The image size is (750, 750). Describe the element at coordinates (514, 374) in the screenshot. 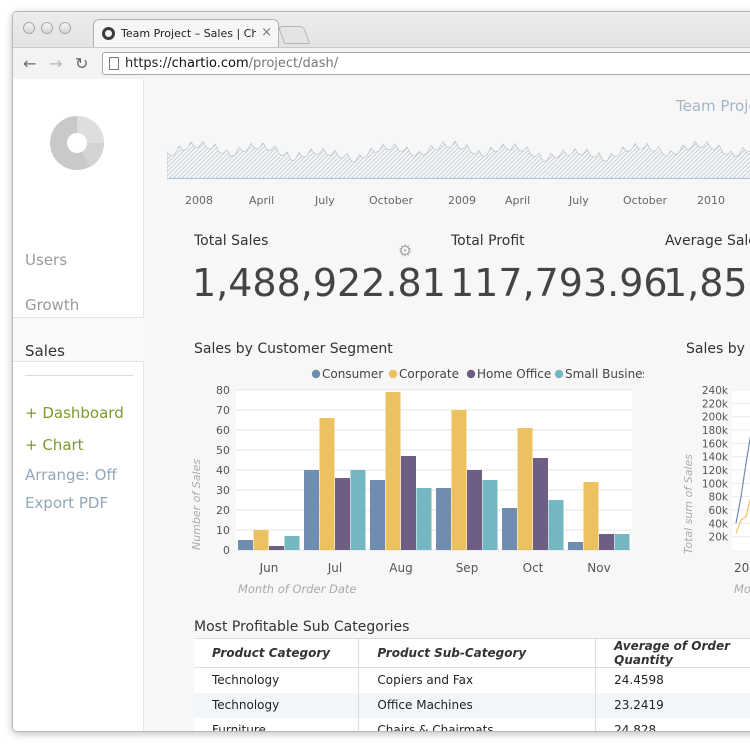

I see `legend-label: Home Office` at that location.